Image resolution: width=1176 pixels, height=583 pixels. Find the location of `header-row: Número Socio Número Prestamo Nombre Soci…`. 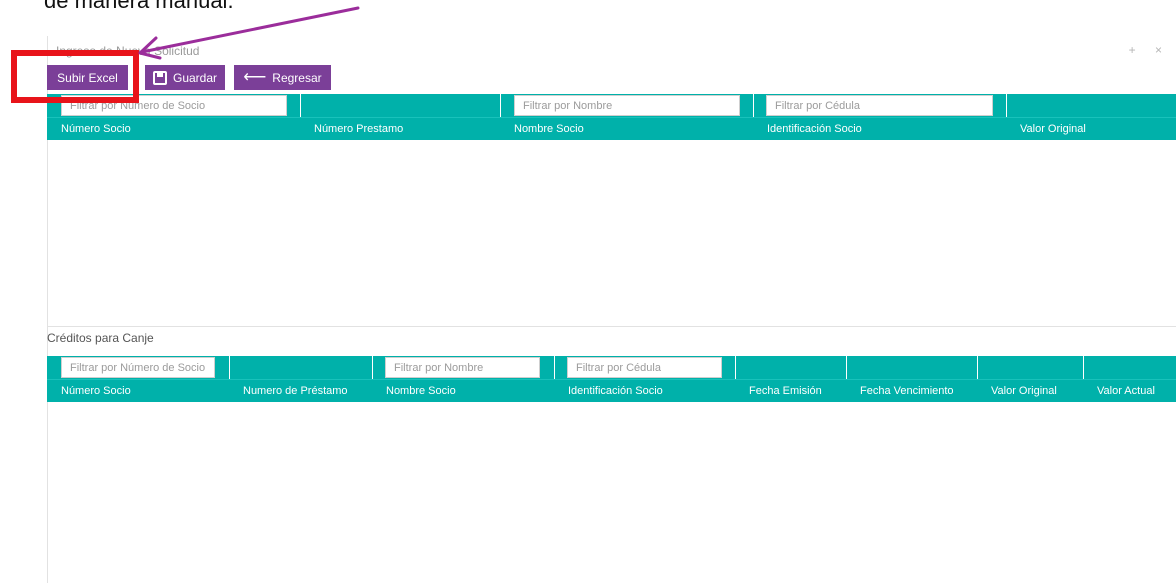

header-row: Número Socio Número Prestamo Nombre Soci… is located at coordinates (611, 128).